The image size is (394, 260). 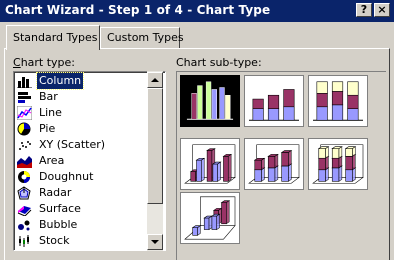 What do you see at coordinates (145, 37) in the screenshot?
I see `tab-label: Custom Types` at bounding box center [145, 37].